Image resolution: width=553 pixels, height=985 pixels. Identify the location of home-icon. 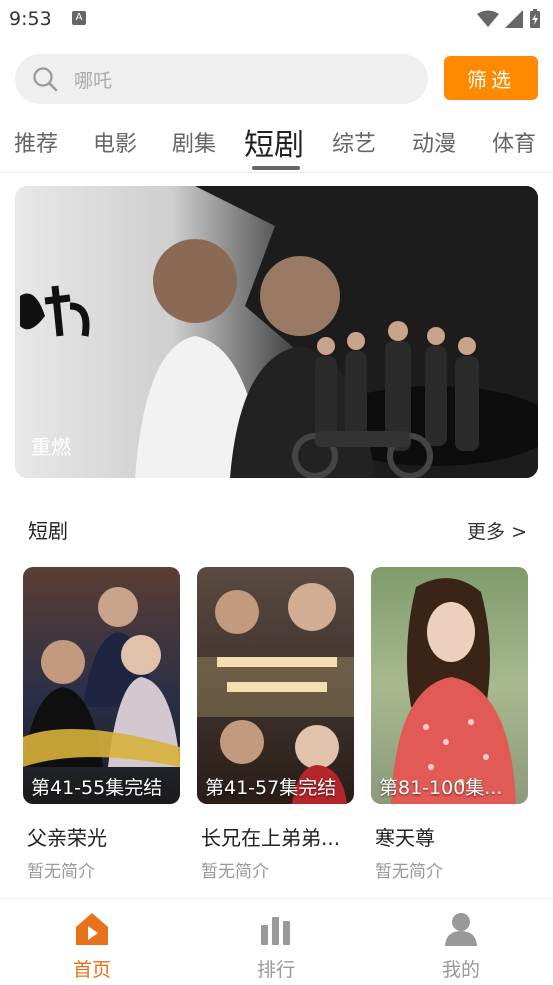
(92, 929).